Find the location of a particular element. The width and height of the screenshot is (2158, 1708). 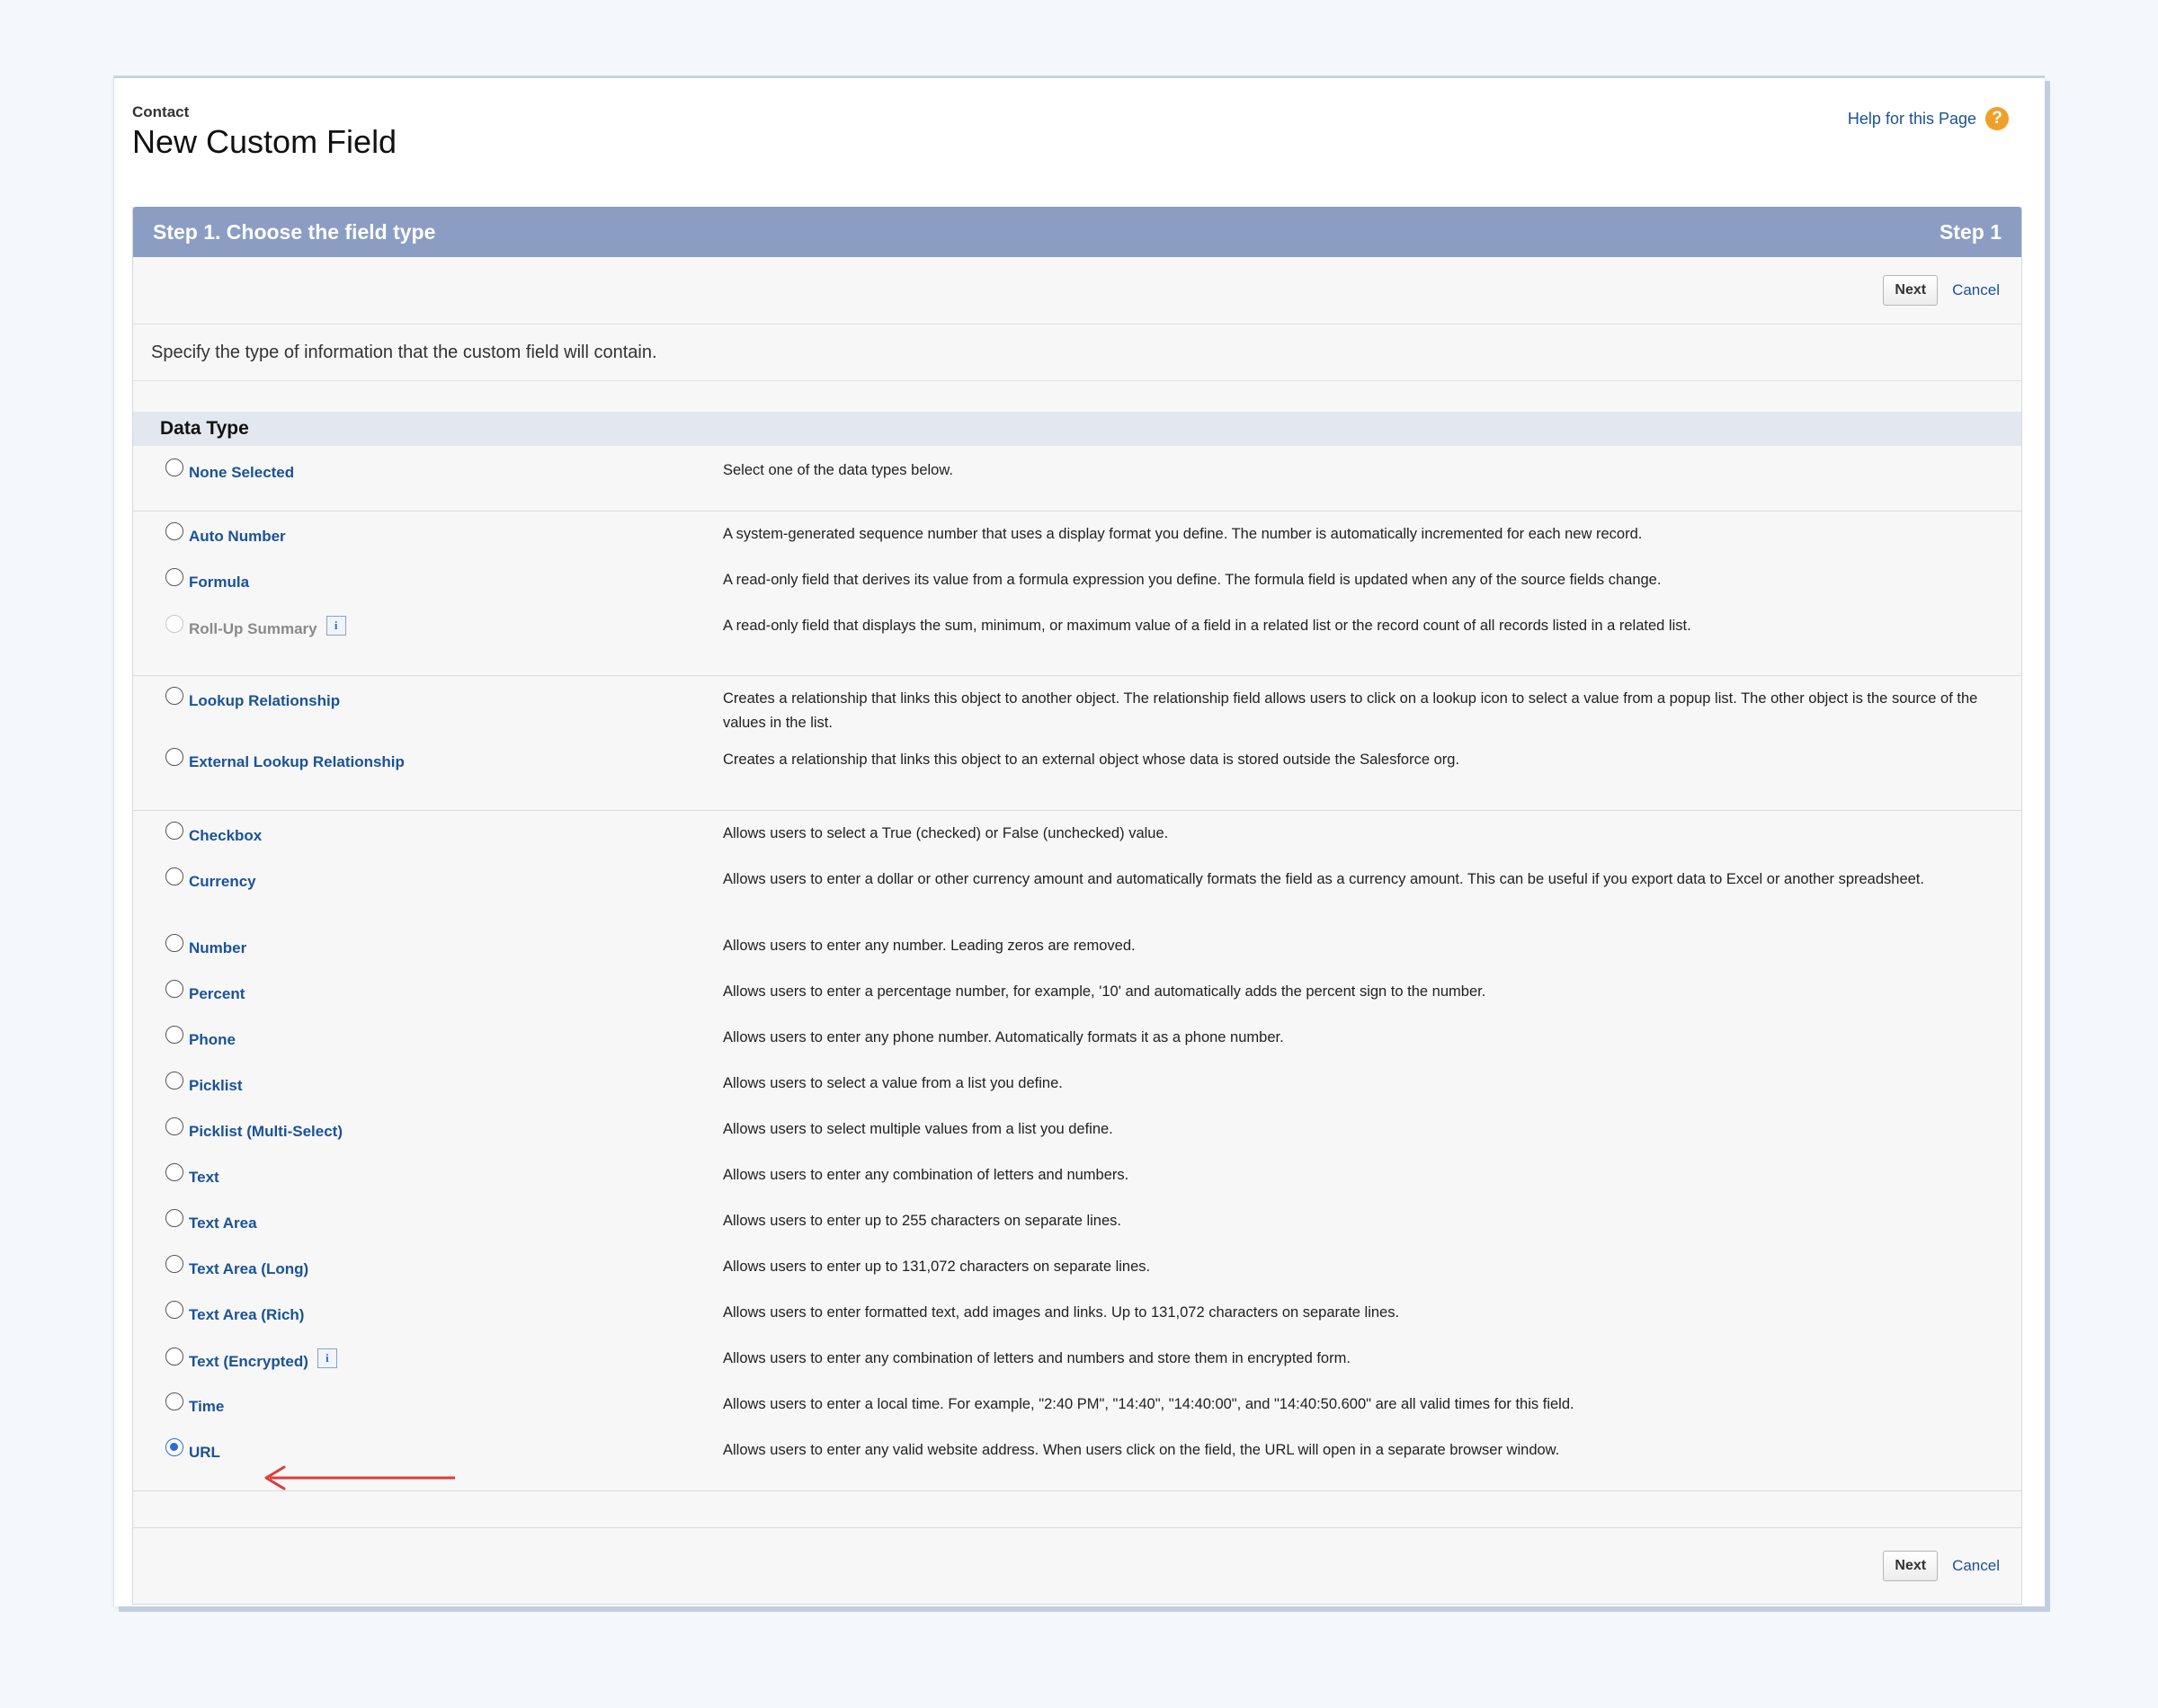

option-label: Currency is located at coordinates (222, 882).